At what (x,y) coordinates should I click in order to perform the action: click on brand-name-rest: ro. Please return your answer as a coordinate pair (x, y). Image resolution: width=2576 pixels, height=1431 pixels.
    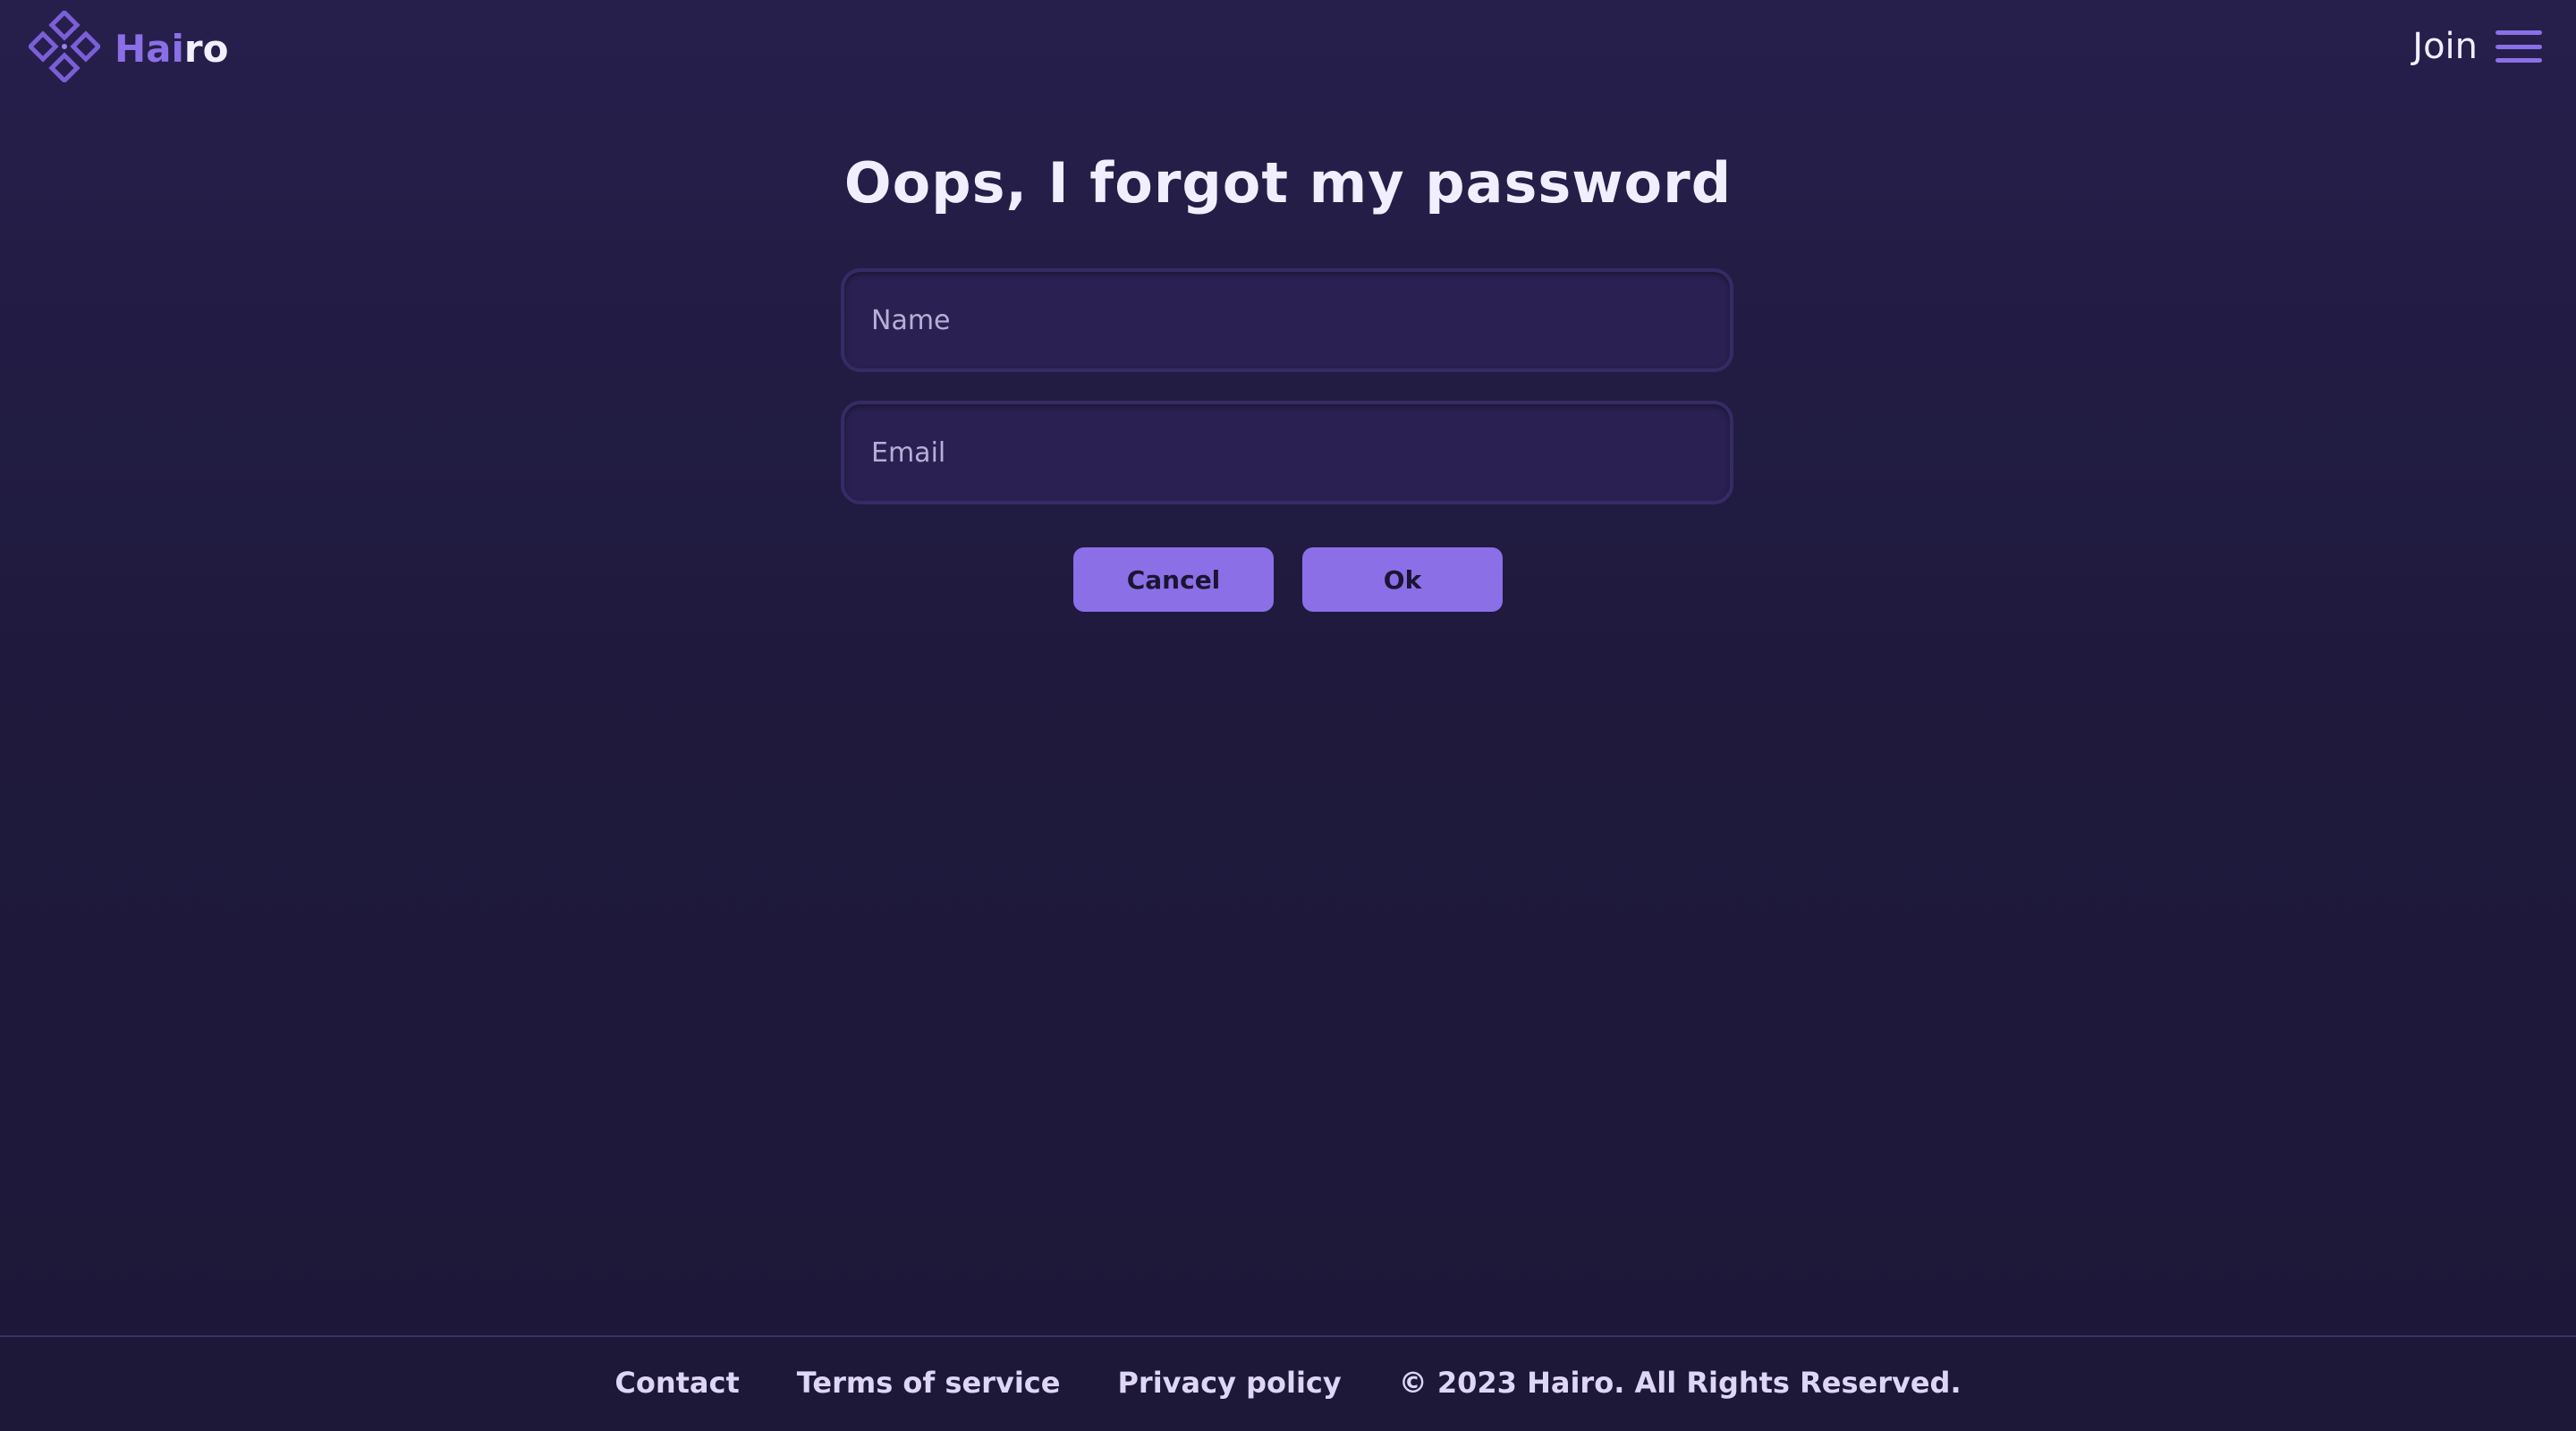
    Looking at the image, I should click on (206, 48).